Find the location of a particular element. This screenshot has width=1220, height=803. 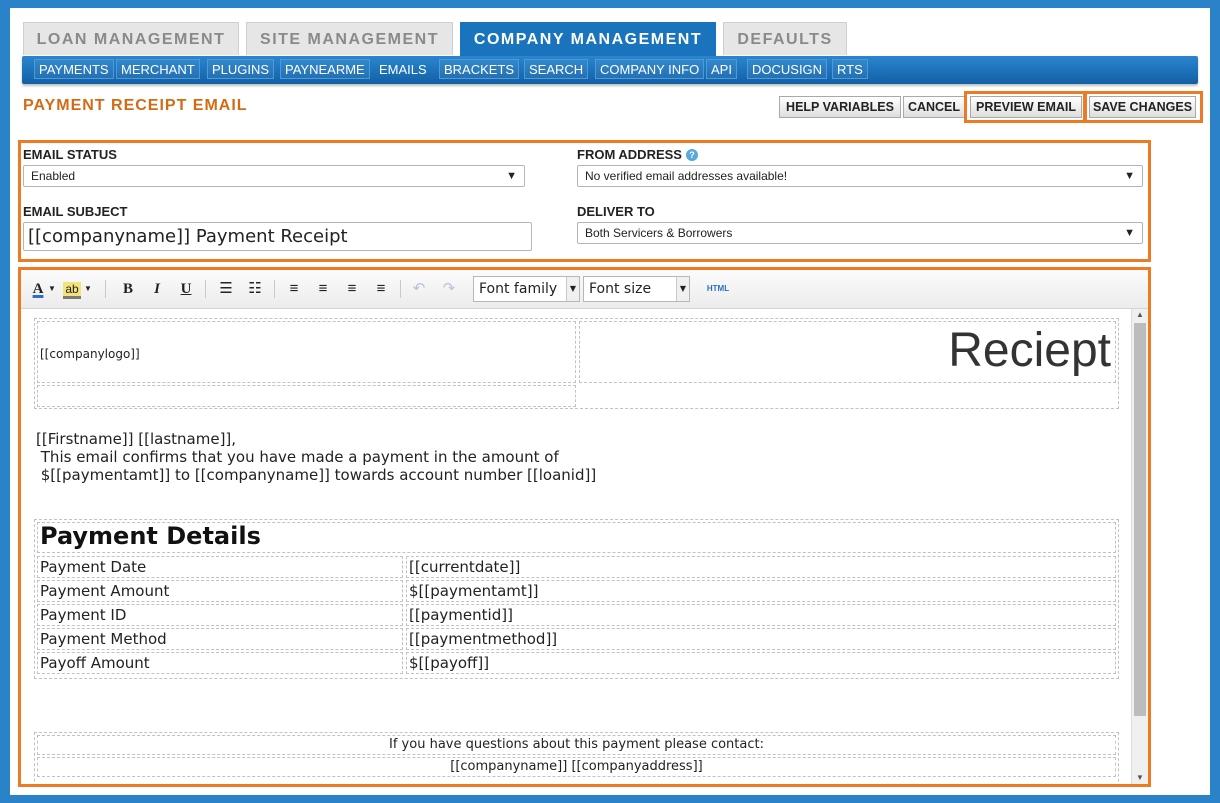

company-logo-placeholder: [[companylogo]] is located at coordinates (90, 354).